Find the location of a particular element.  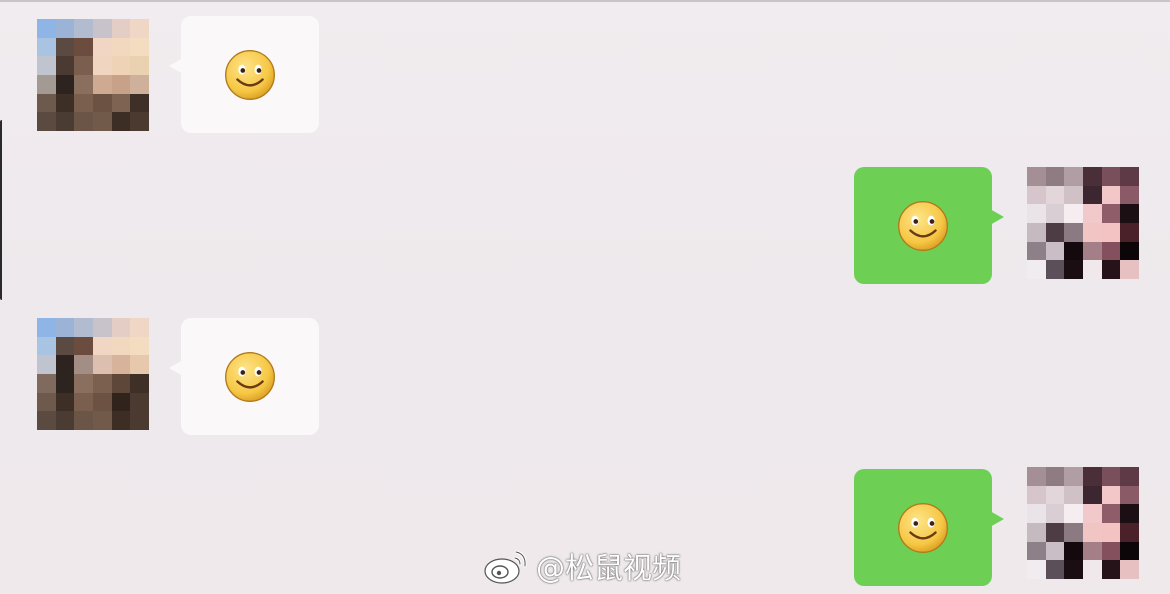

watermark: @松鼠视频 is located at coordinates (581, 566).